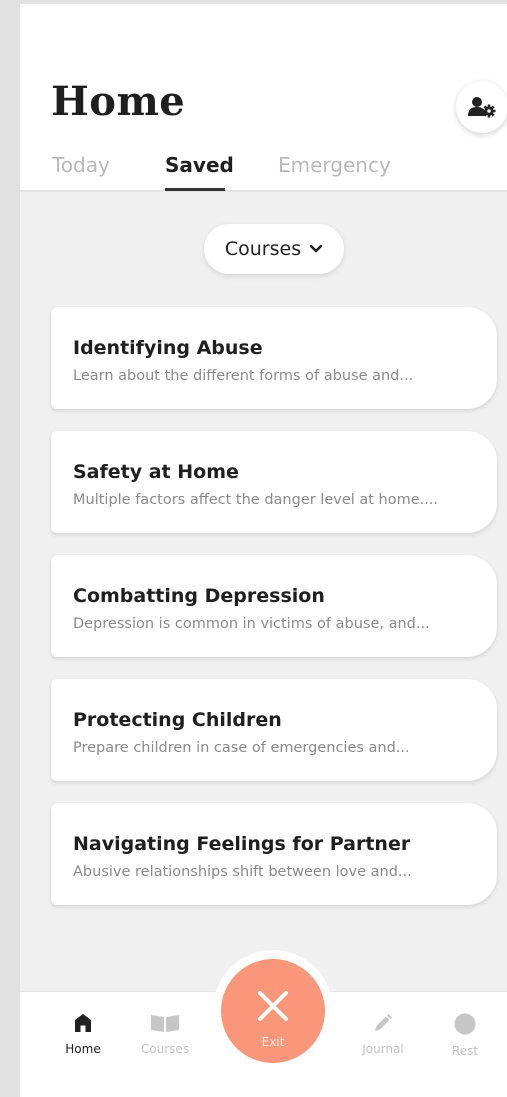 The width and height of the screenshot is (507, 1097). I want to click on nav-rest: Rest, so click(465, 1035).